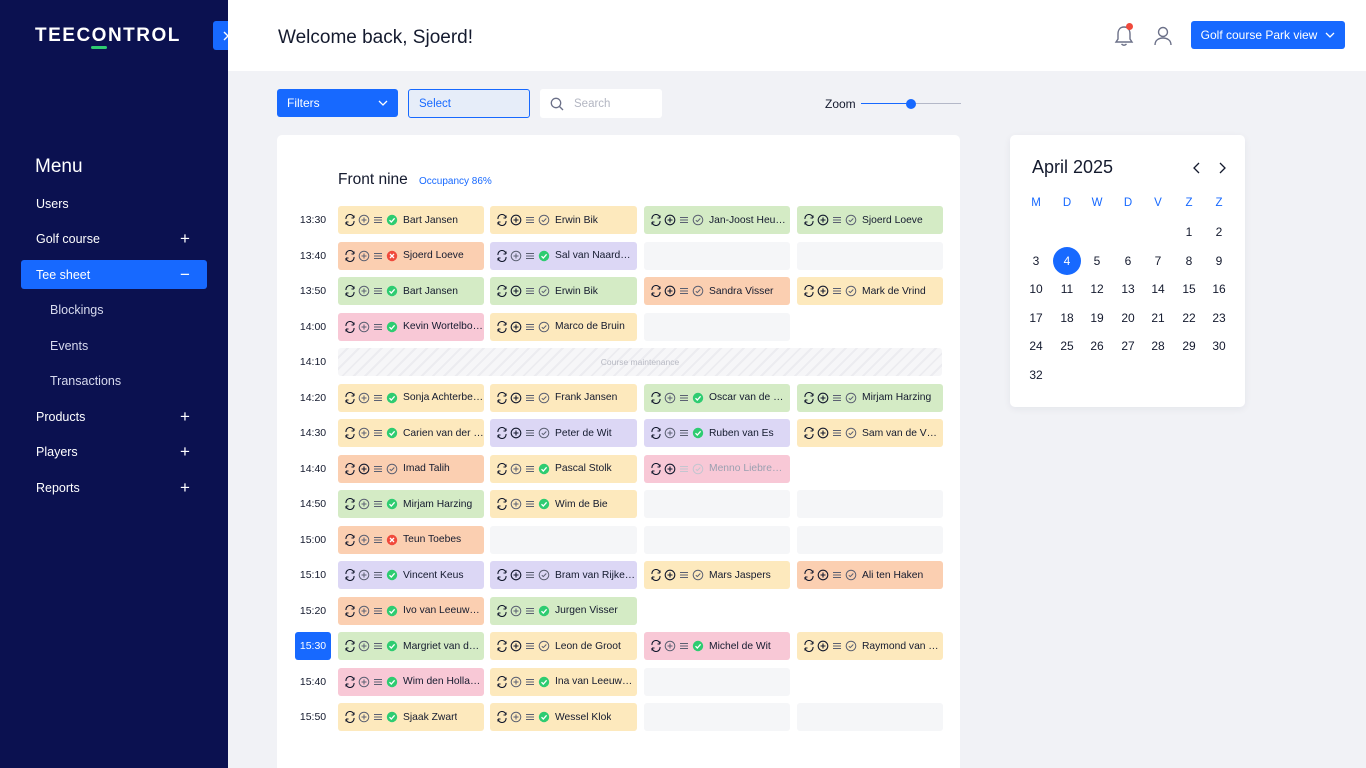  Describe the element at coordinates (114, 204) in the screenshot. I see `sidebar-item-users: Users` at that location.